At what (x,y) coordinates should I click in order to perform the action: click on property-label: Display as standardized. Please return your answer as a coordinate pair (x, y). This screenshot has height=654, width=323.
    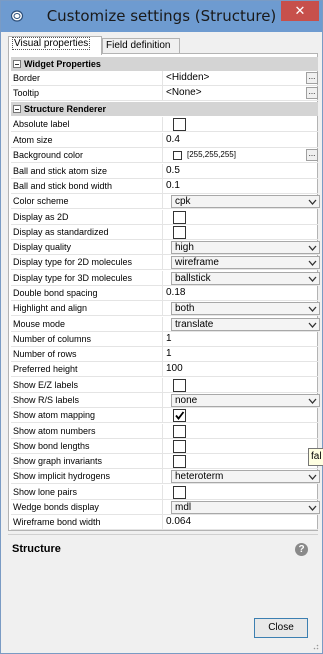
    Looking at the image, I should click on (61, 232).